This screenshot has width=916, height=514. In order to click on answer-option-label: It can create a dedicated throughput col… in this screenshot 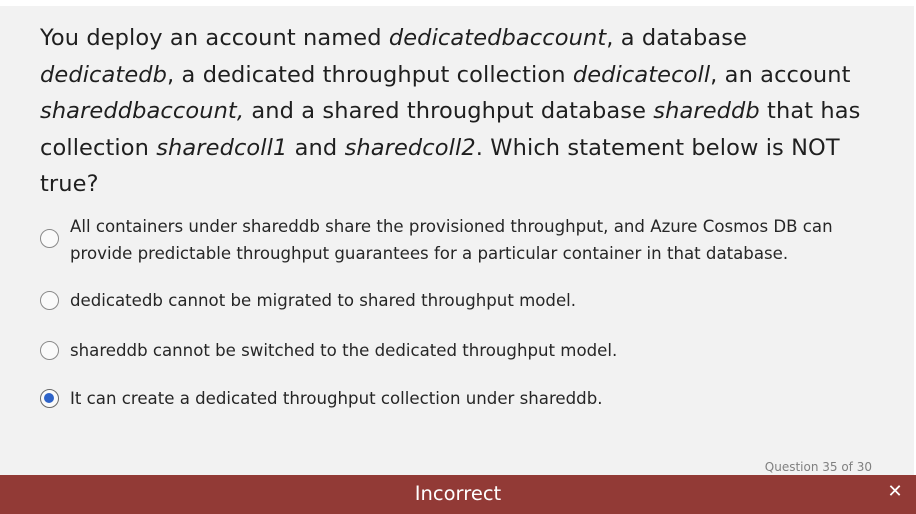, I will do `click(336, 398)`.